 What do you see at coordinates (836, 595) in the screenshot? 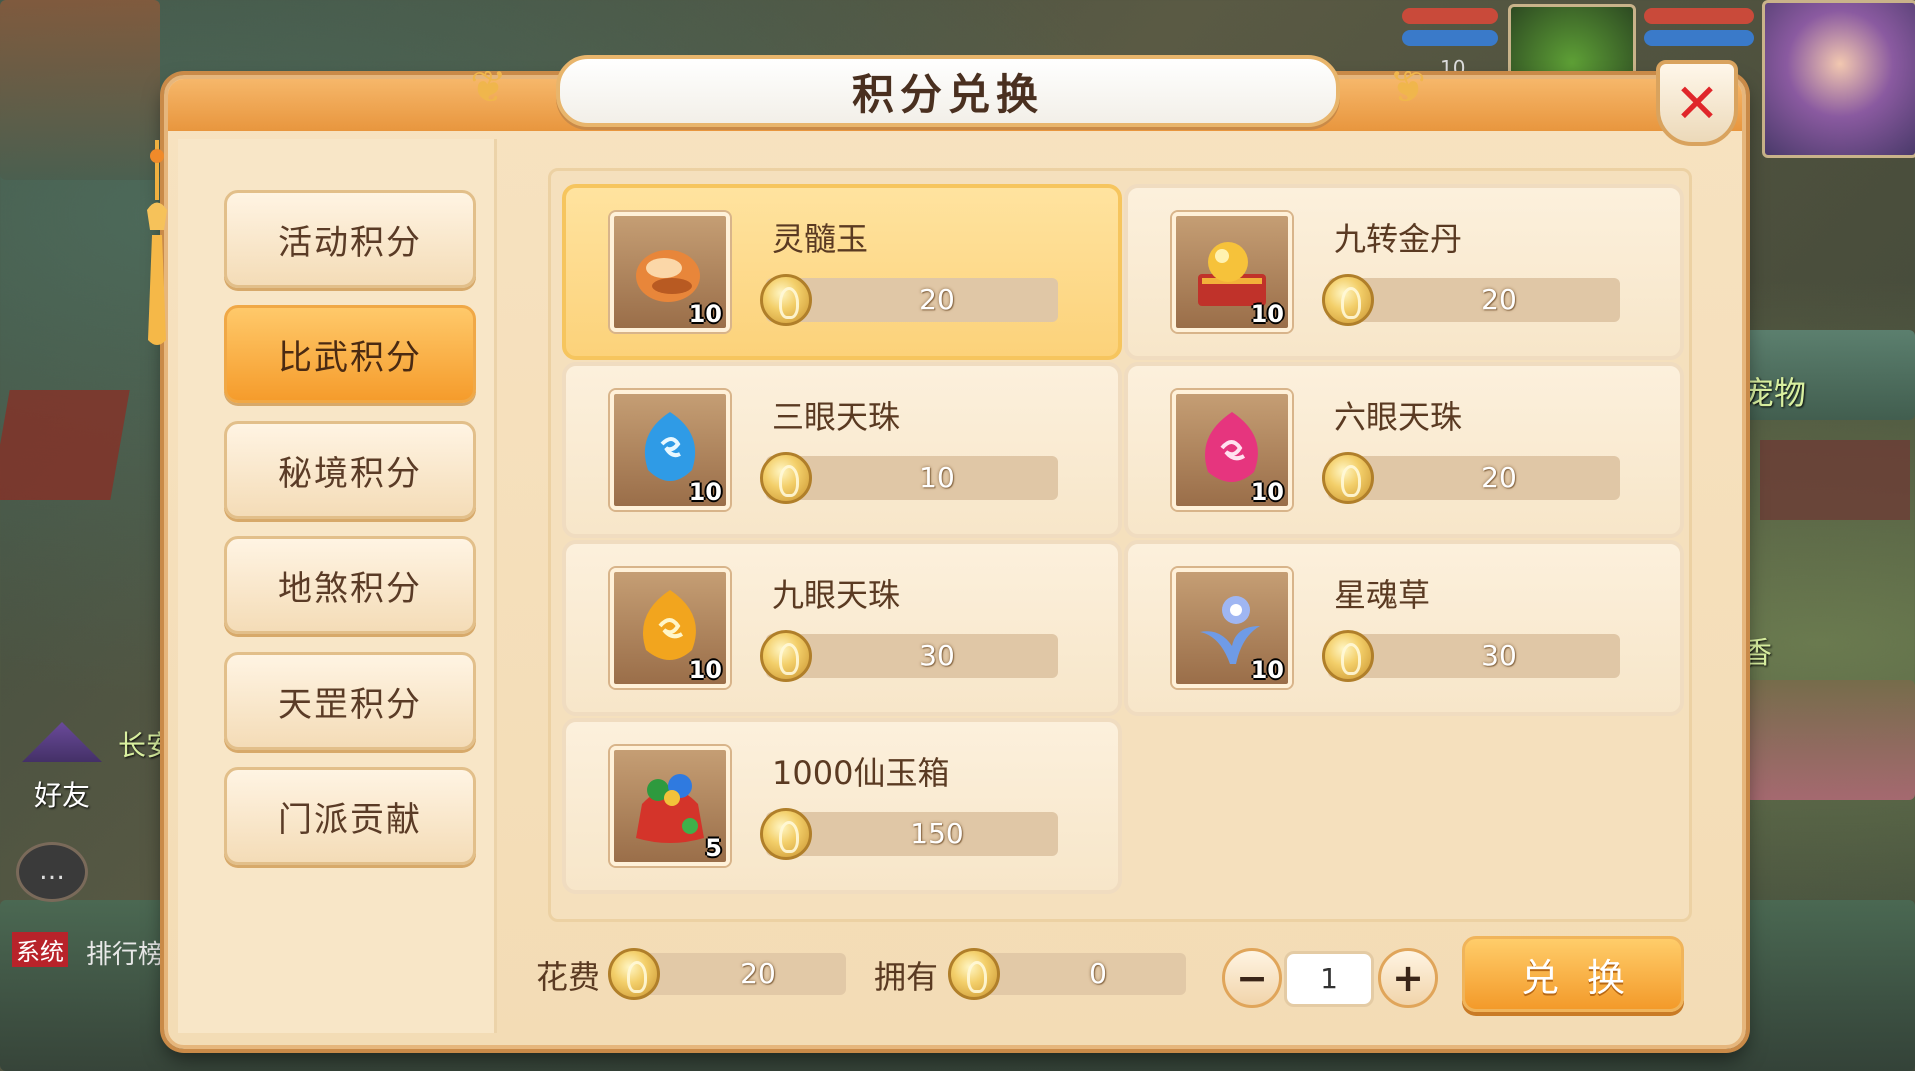
I see `item-name: 九眼天珠` at bounding box center [836, 595].